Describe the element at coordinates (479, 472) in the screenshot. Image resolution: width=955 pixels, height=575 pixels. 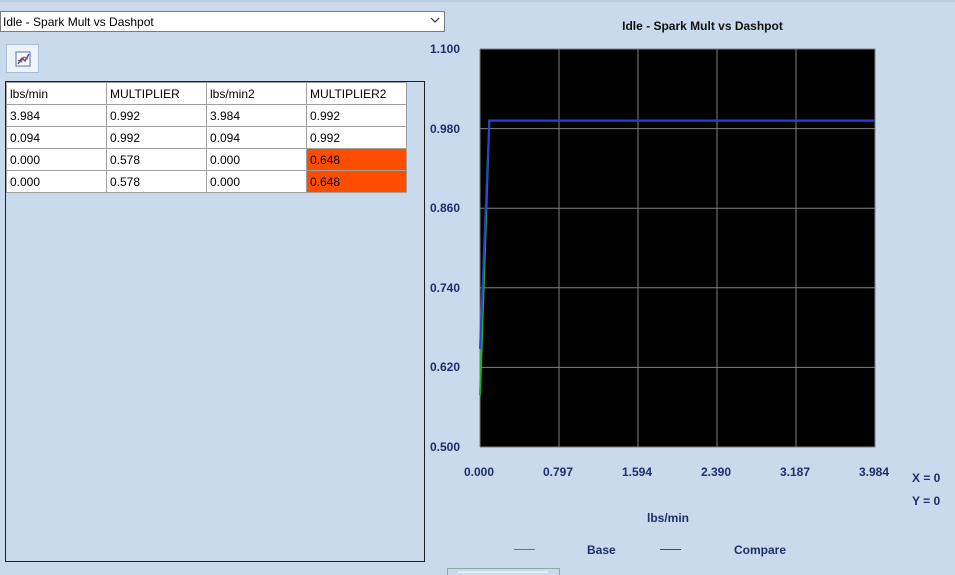
I see `x-tick-label: 0.000` at that location.